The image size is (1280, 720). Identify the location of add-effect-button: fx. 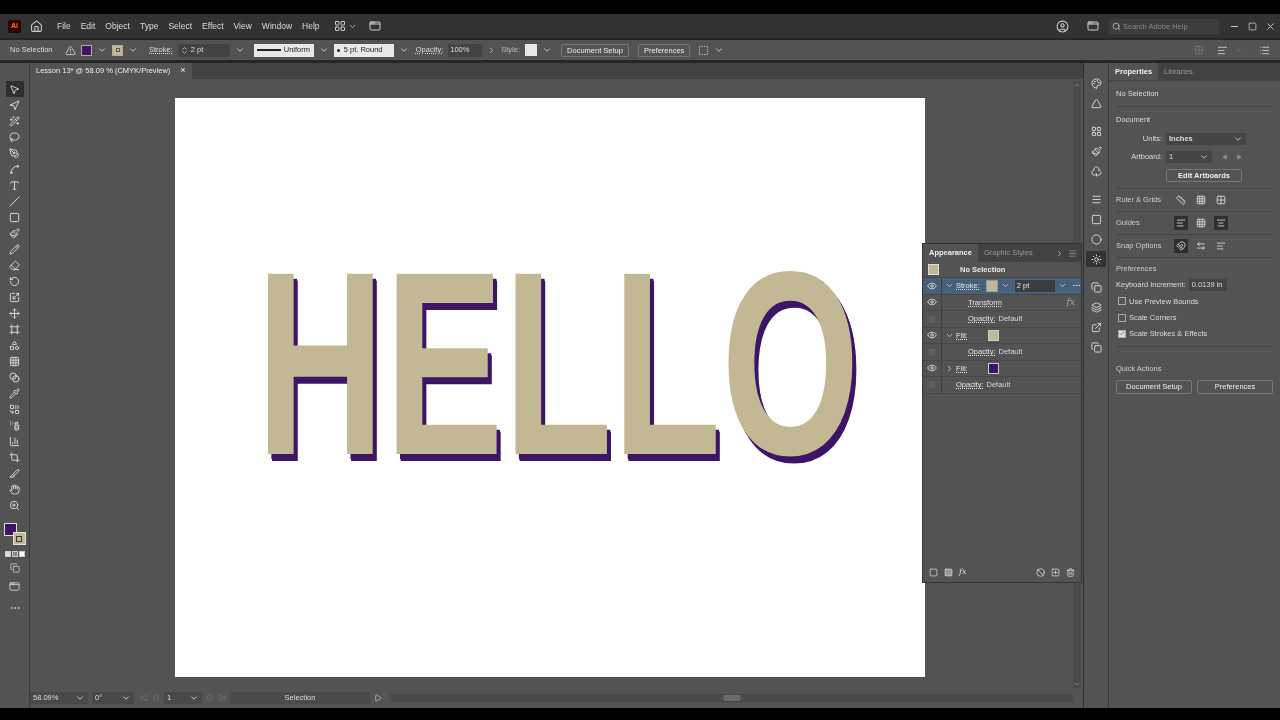
(963, 572).